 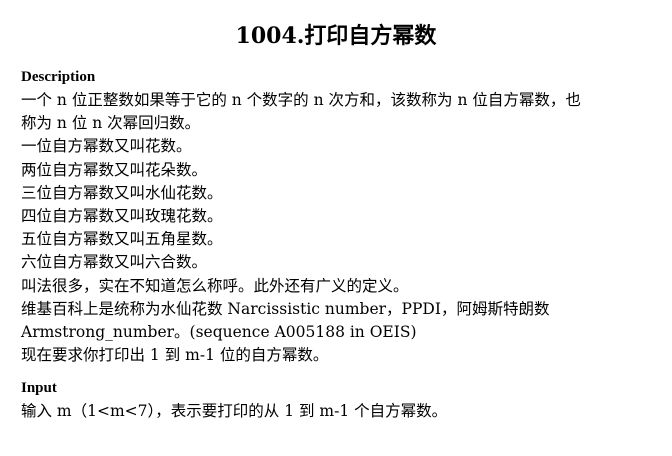 I want to click on description-line: 三位自方幂数又叫水仙花数。, so click(x=122, y=192).